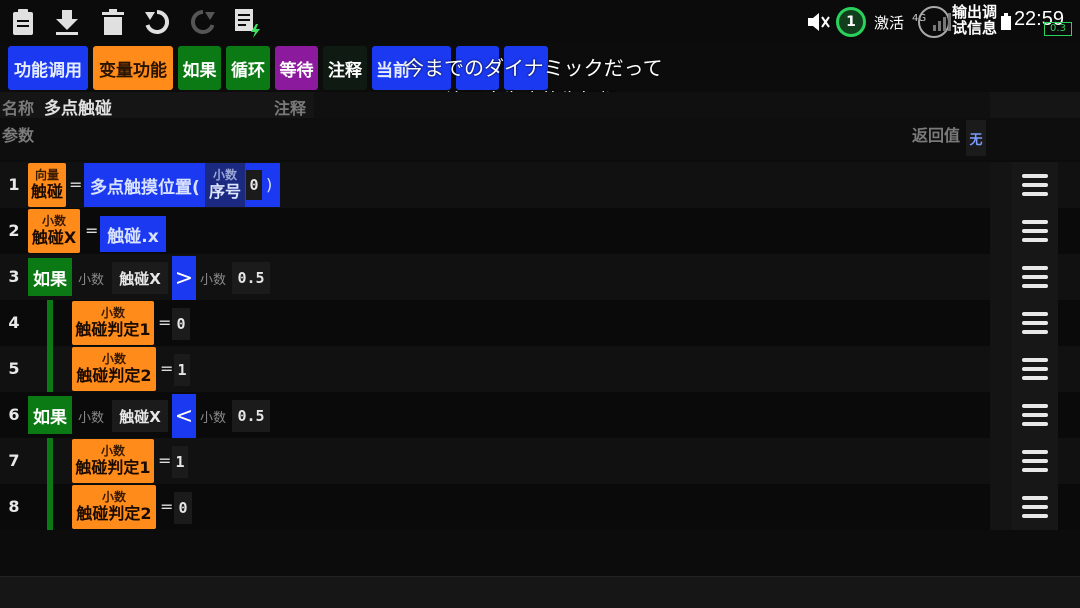  I want to click on comment-field, so click(652, 105).